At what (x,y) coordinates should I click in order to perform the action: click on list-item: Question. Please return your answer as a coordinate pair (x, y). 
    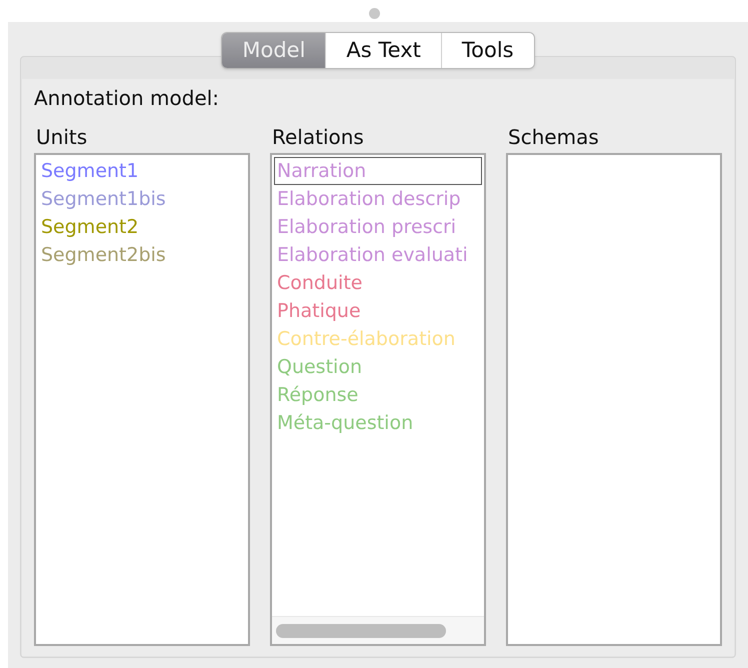
    Looking at the image, I should click on (378, 367).